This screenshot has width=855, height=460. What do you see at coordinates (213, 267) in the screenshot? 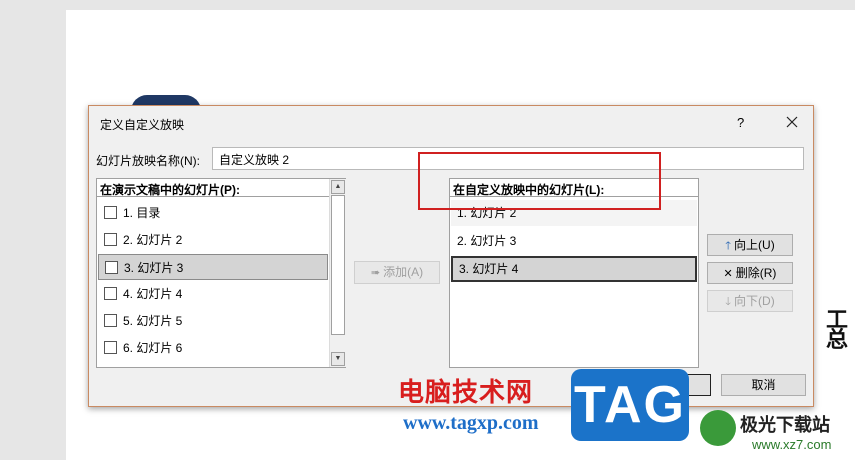
I see `list-item-selected: 3. 幻灯片 3` at bounding box center [213, 267].